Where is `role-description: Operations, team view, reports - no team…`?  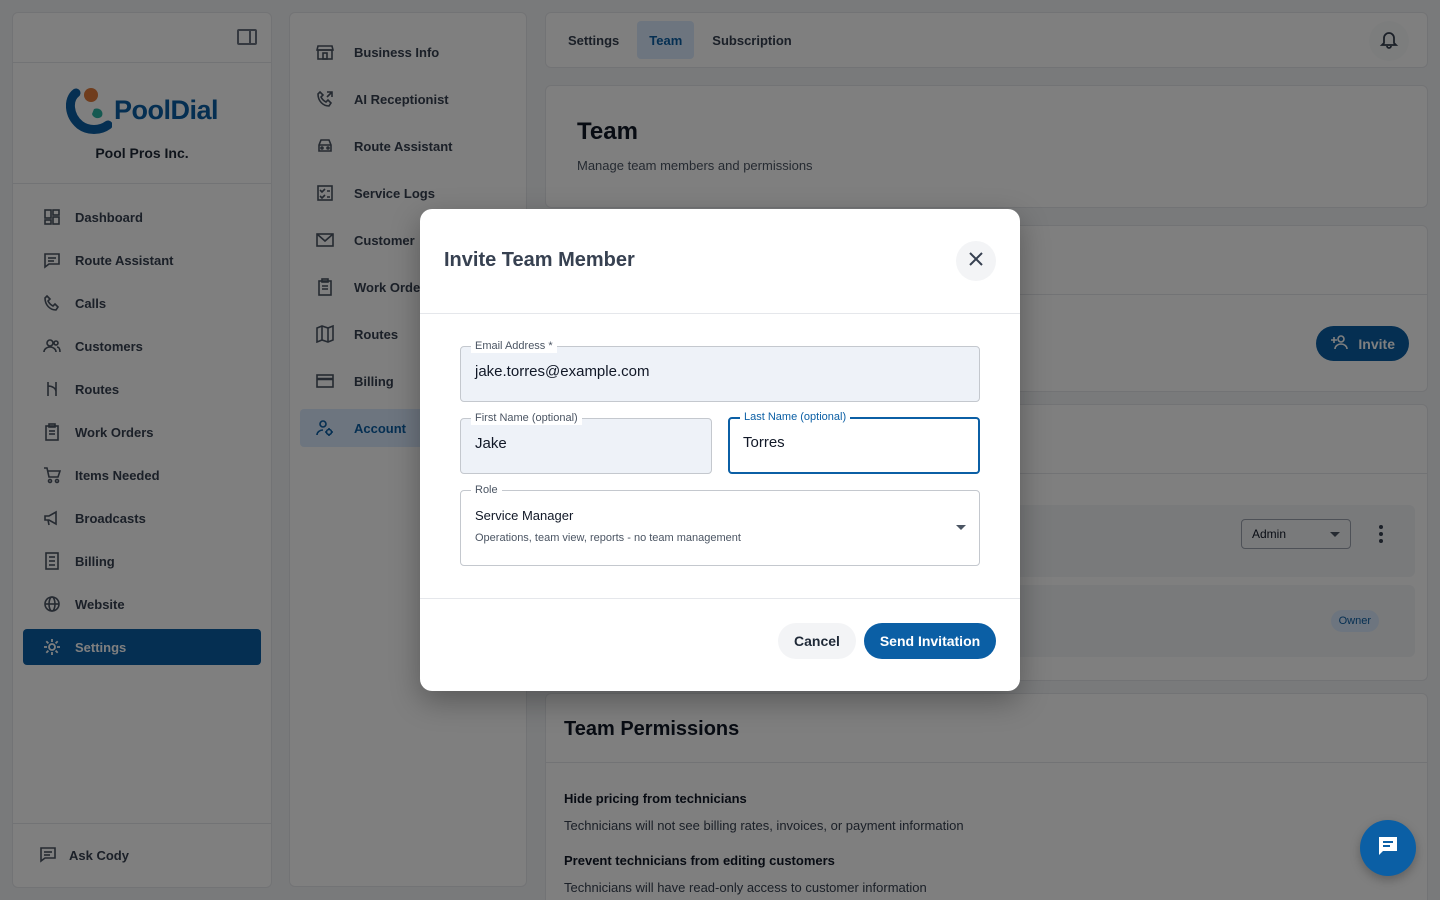 role-description: Operations, team view, reports - no team… is located at coordinates (608, 538).